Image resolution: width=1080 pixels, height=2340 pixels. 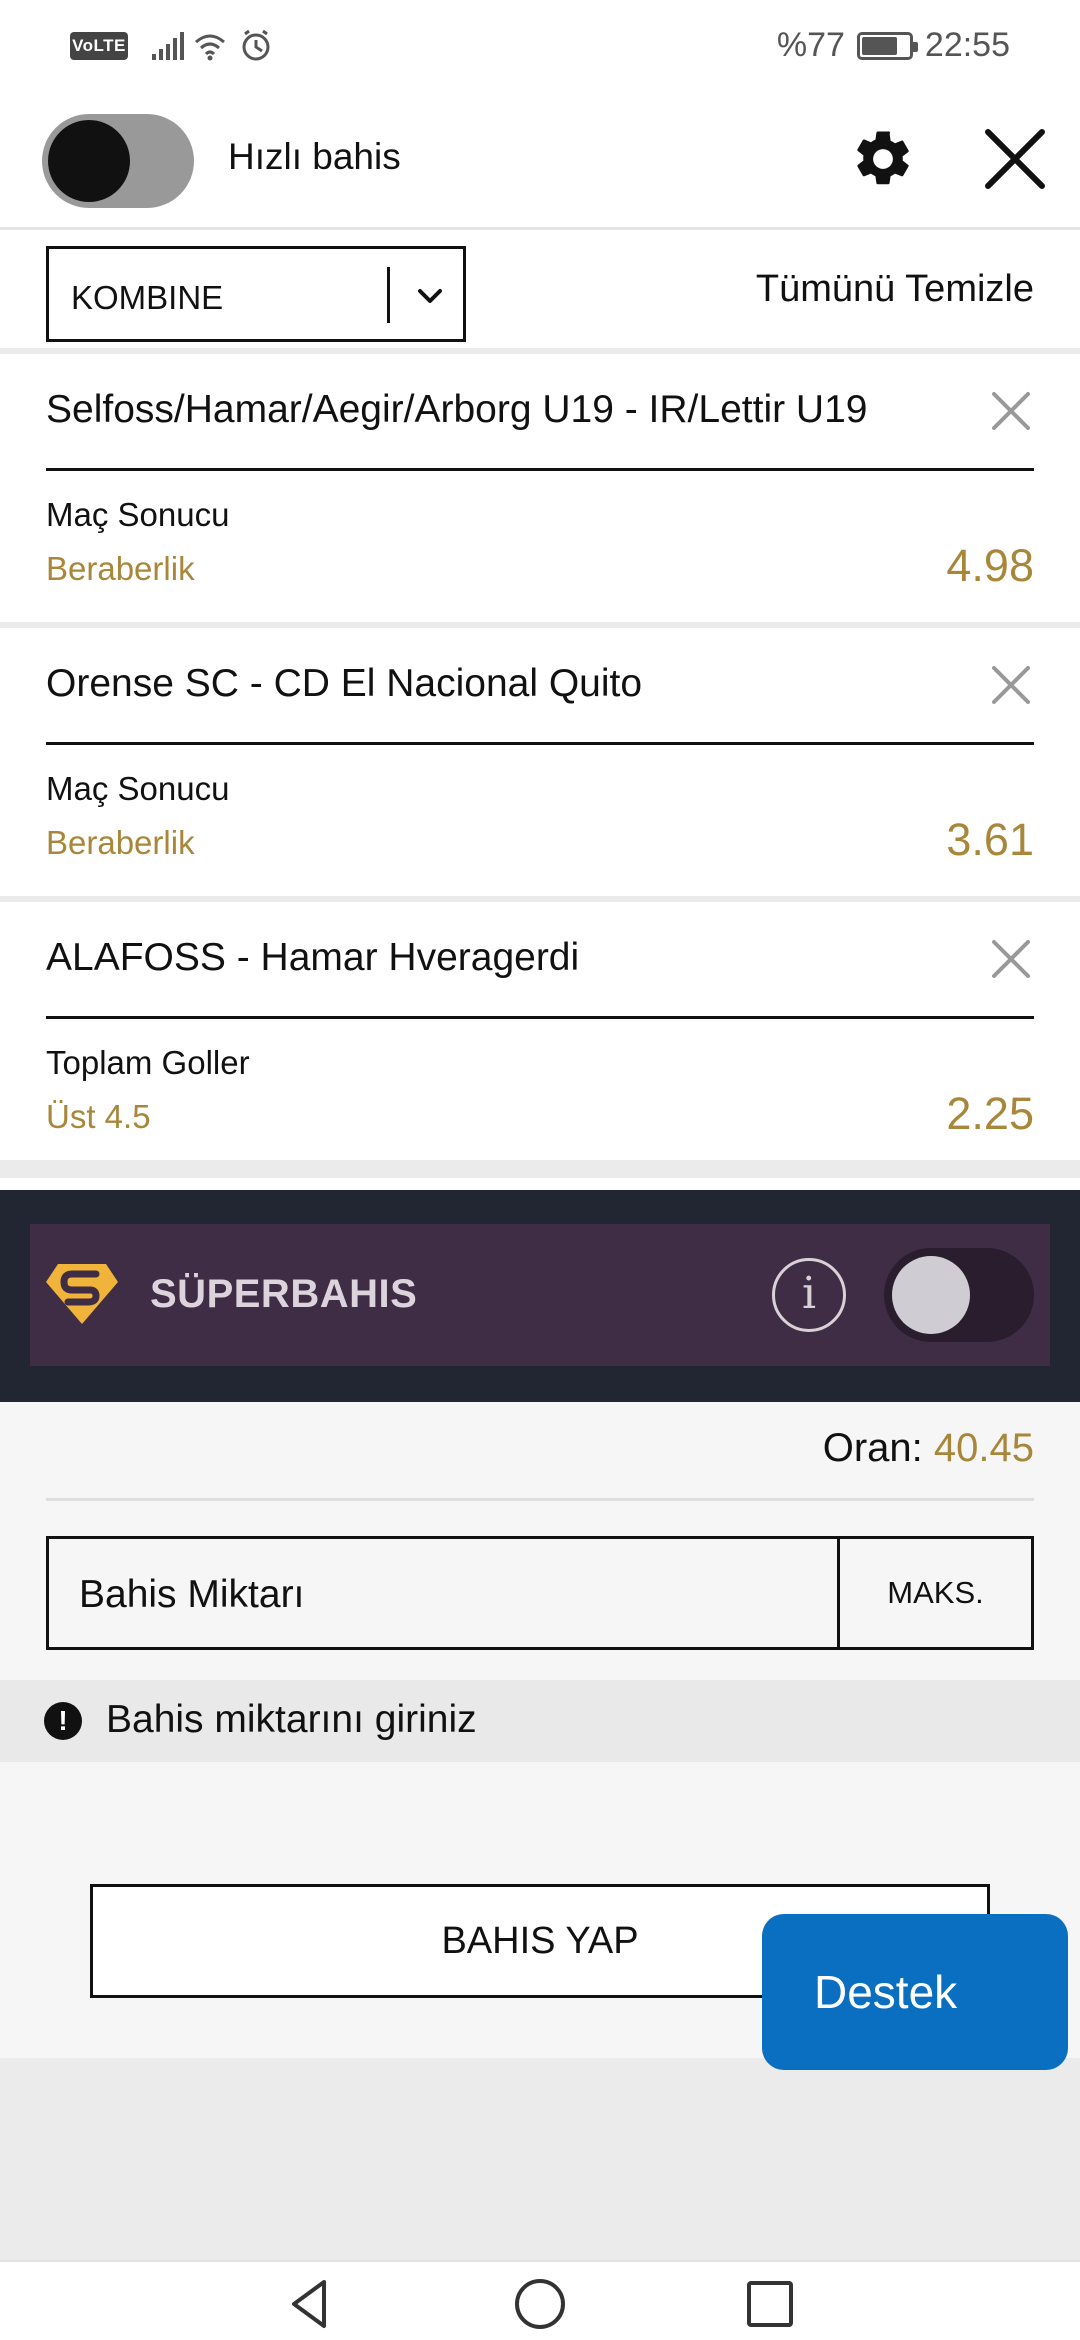 I want to click on bet-type-row: KOMBINE Tümünü Temizle, so click(x=540, y=292).